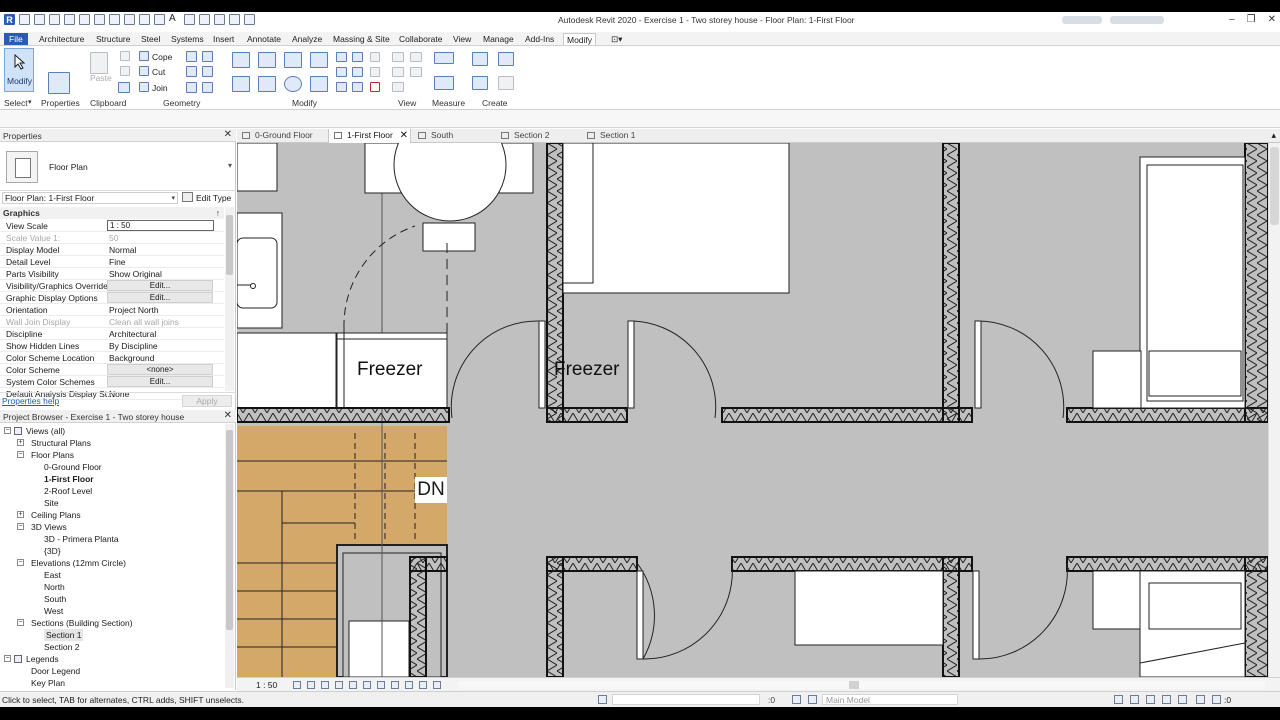 The width and height of the screenshot is (1280, 720). I want to click on properties-help-link: Properties help, so click(30, 401).